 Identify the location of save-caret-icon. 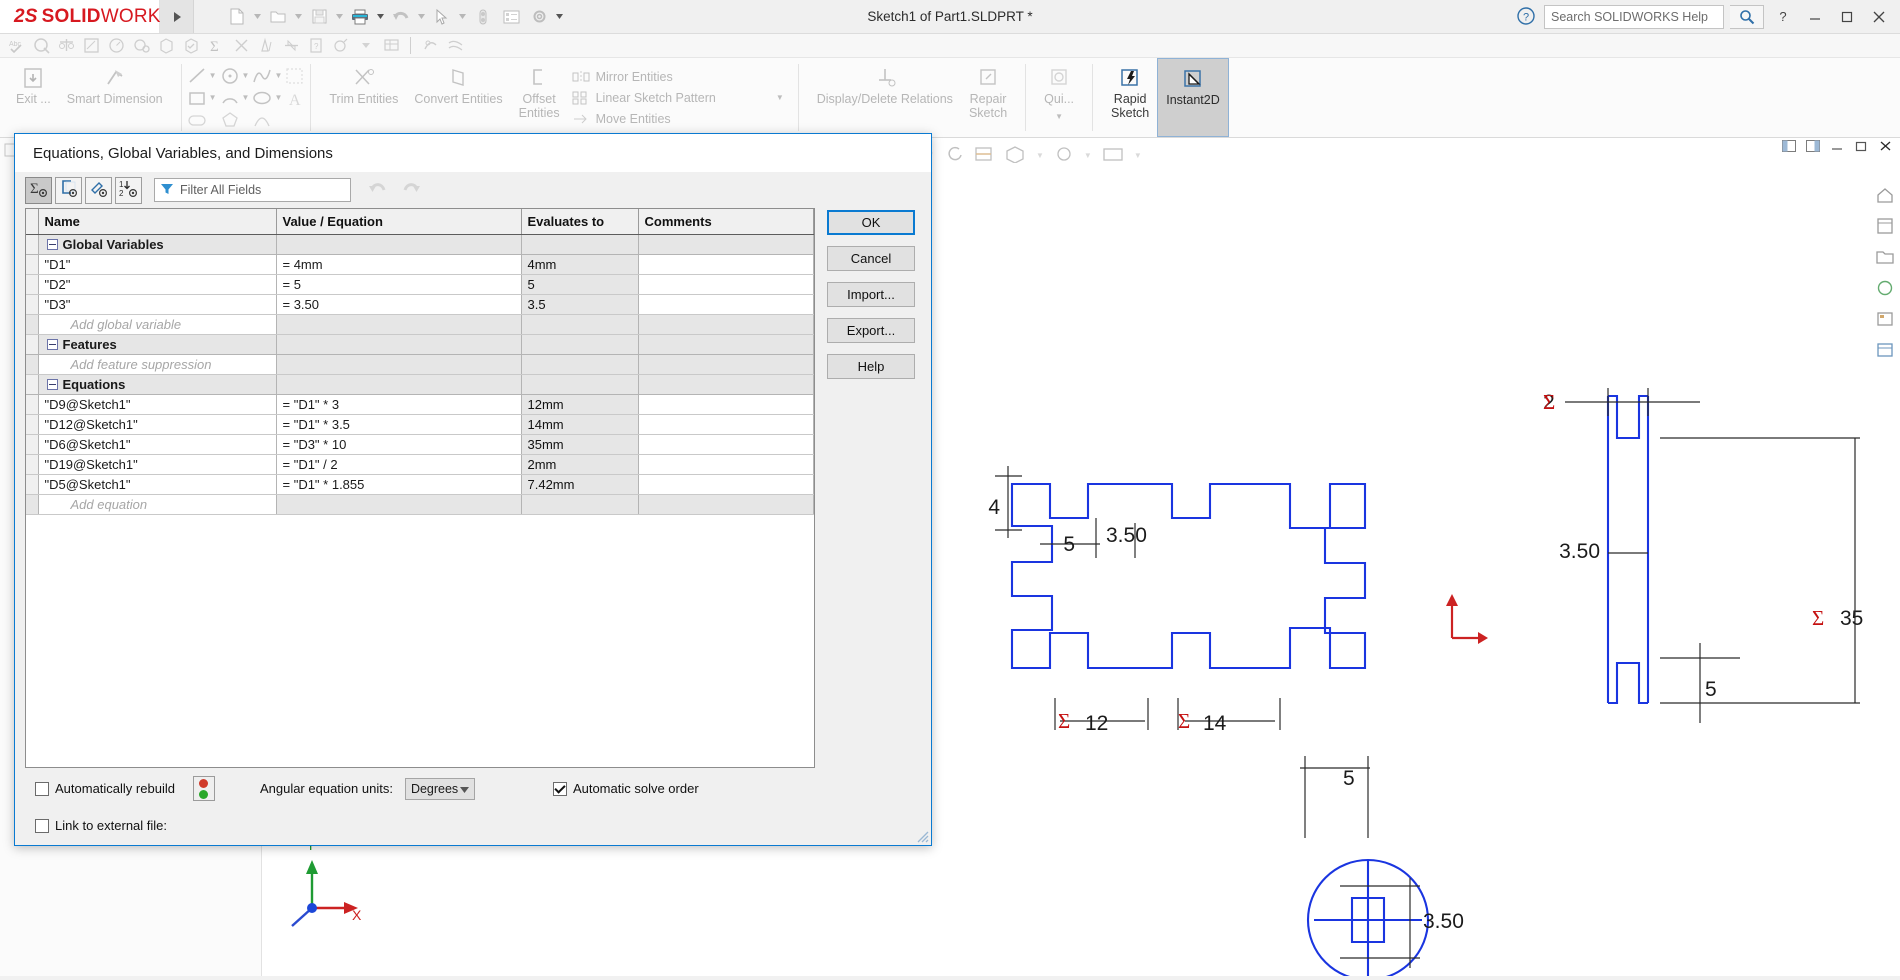
(339, 17).